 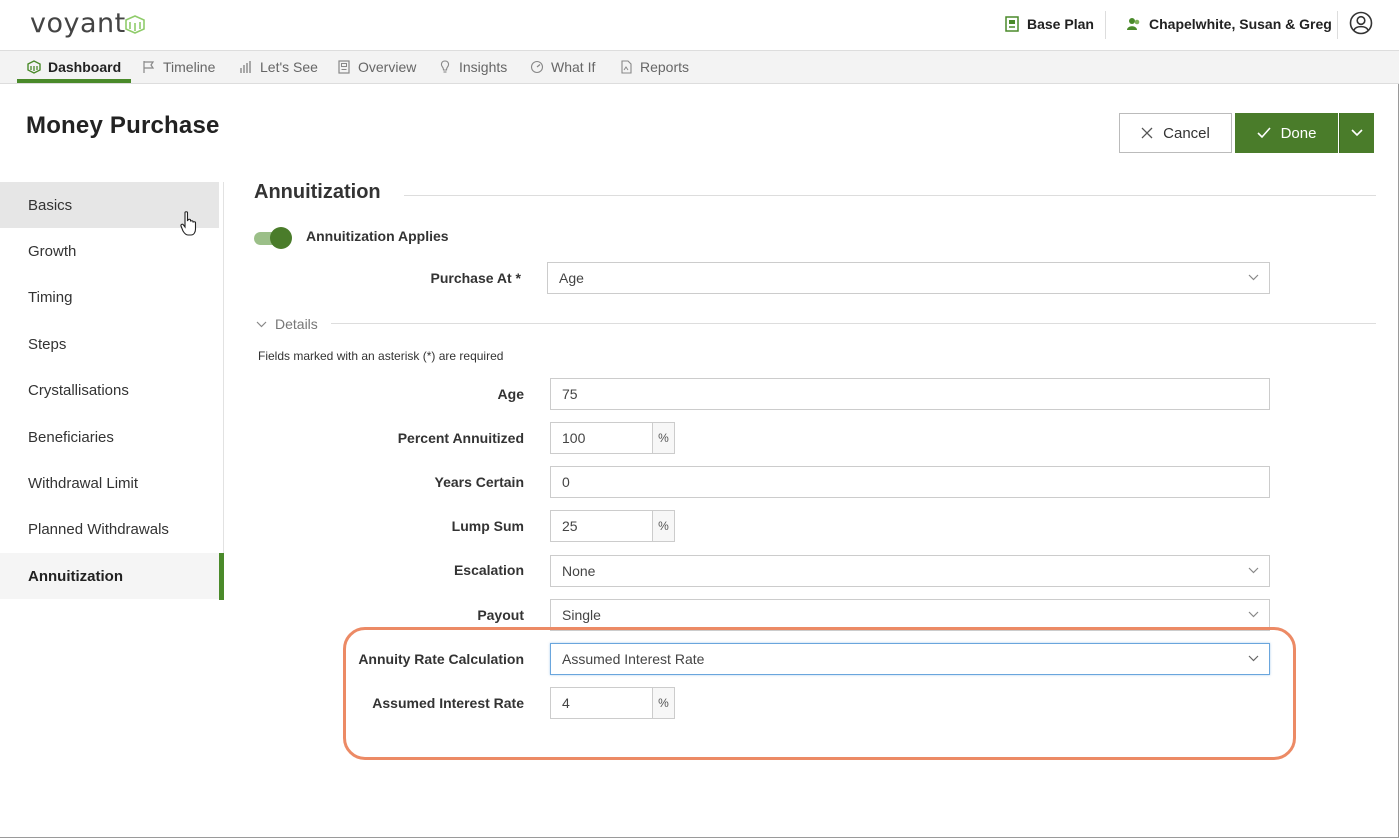 I want to click on sidebar-item-label: Crystallisations, so click(x=78, y=390).